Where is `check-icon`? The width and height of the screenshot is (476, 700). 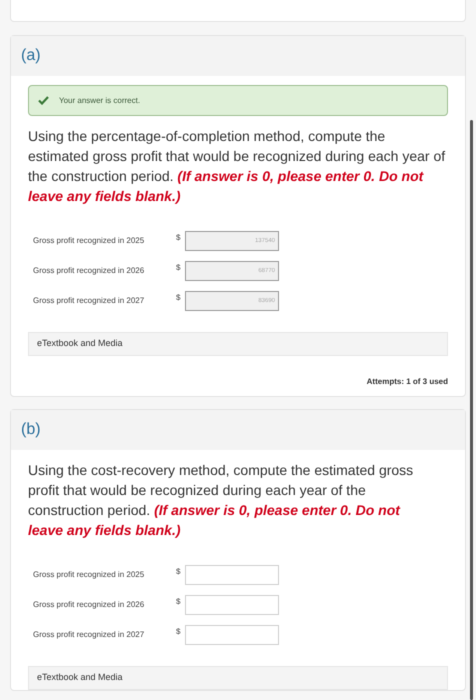 check-icon is located at coordinates (43, 100).